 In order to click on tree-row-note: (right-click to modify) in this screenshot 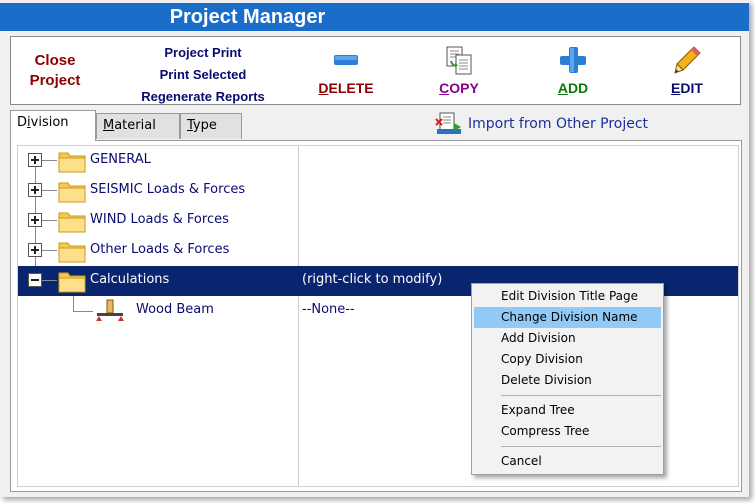, I will do `click(372, 279)`.